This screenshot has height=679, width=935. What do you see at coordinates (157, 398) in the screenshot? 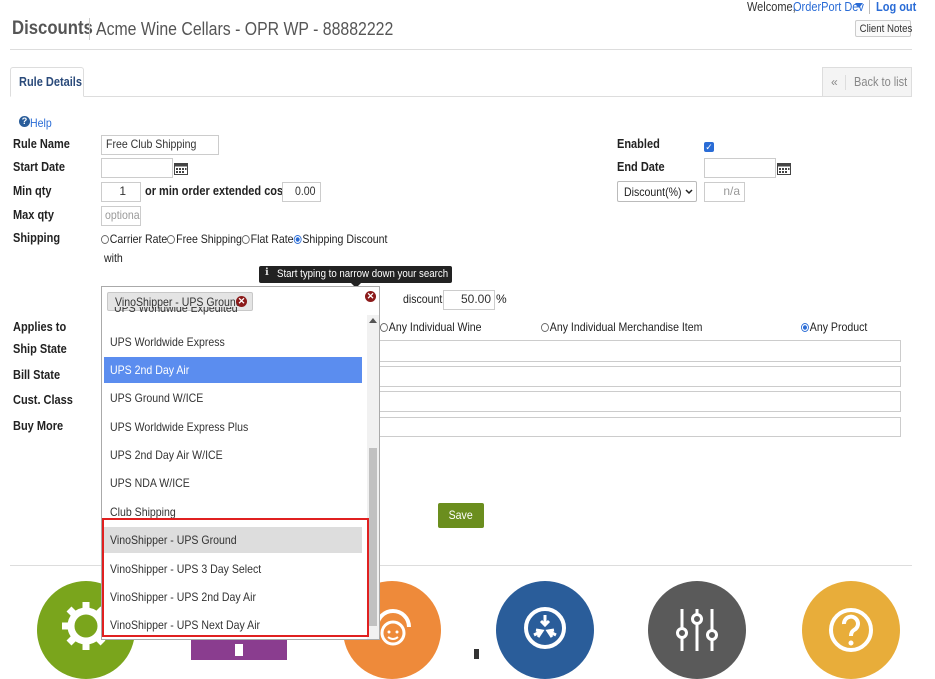
I see `dropdown-item-label: UPS Ground W/ICE` at bounding box center [157, 398].